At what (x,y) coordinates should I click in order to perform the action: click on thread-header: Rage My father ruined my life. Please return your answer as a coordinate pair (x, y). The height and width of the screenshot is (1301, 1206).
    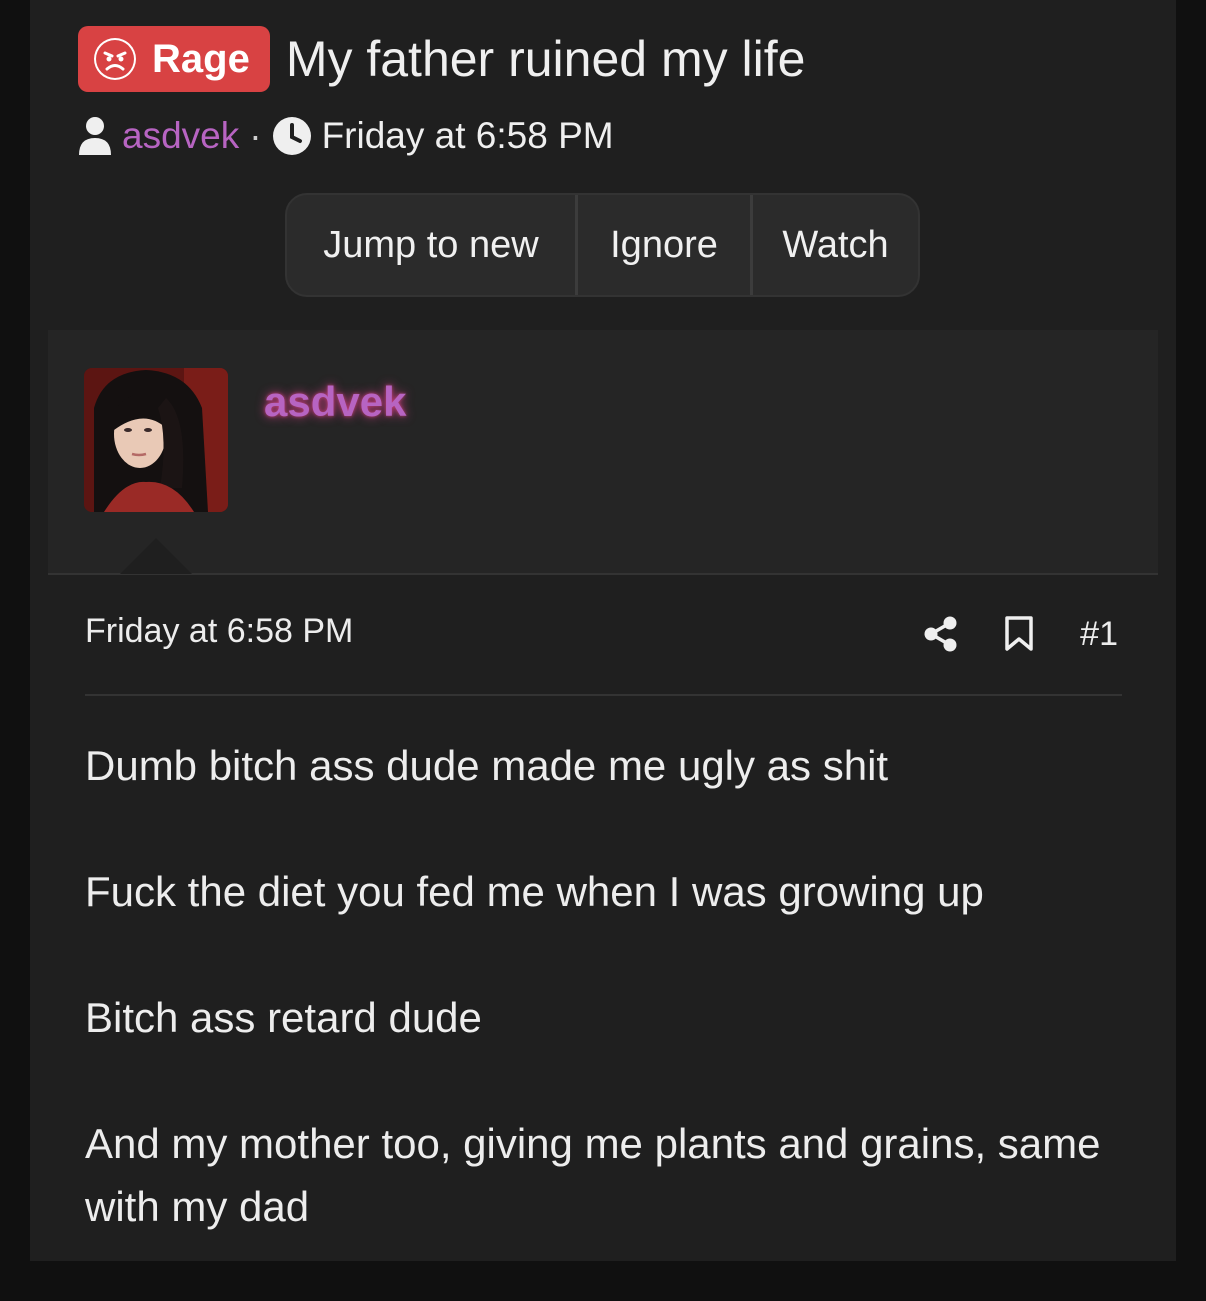
    Looking at the image, I should click on (441, 59).